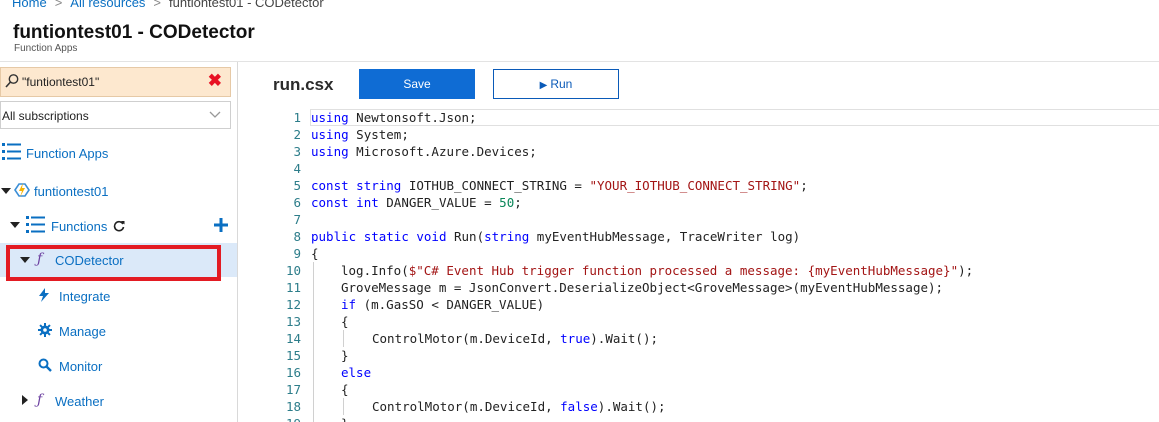 This screenshot has width=1159, height=422. I want to click on line-number: 1, so click(297, 117).